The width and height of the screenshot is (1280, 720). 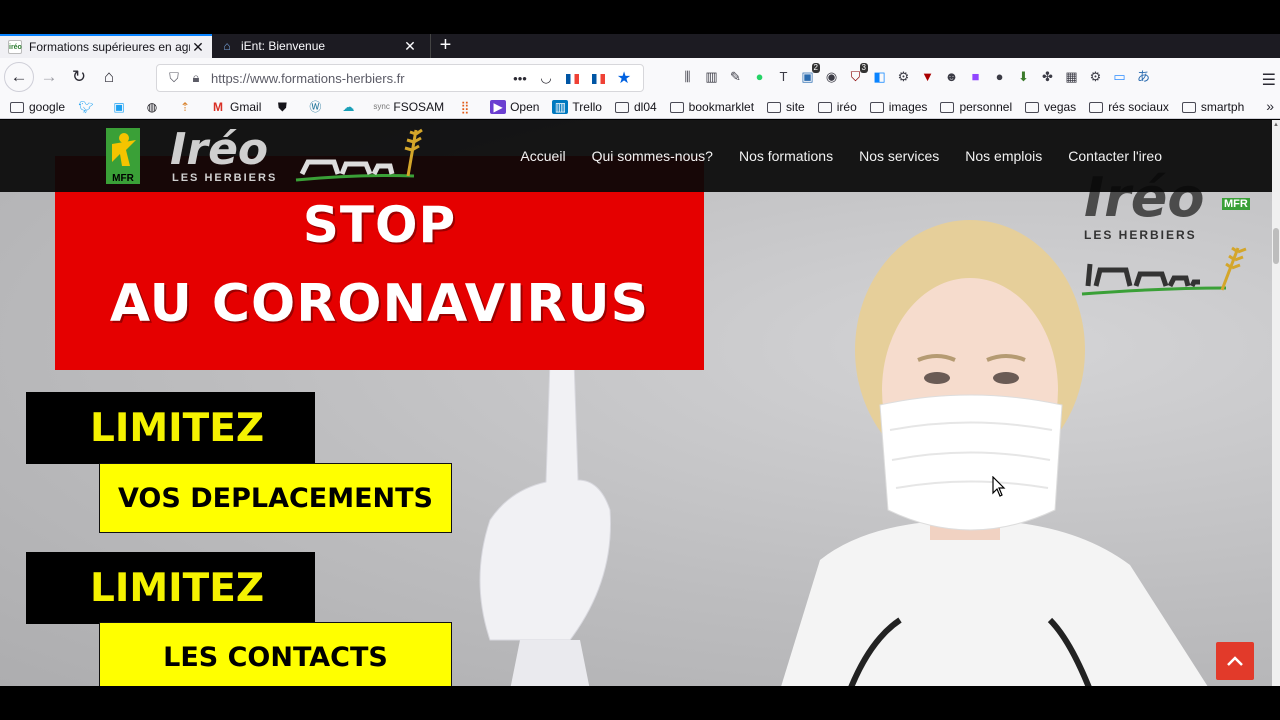 I want to click on bookmark-label: Trello, so click(x=587, y=107).